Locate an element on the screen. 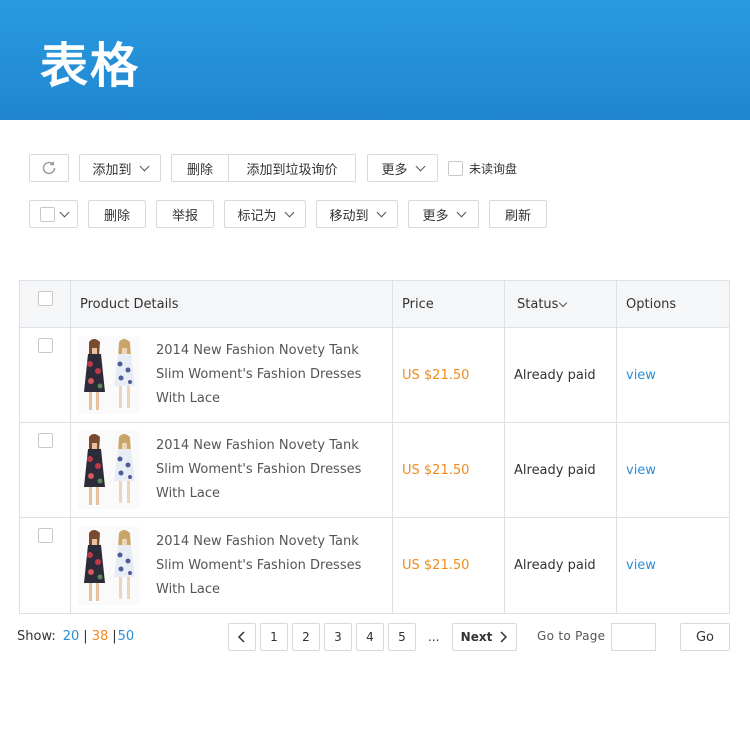 The image size is (750, 750). refresh-button is located at coordinates (49, 168).